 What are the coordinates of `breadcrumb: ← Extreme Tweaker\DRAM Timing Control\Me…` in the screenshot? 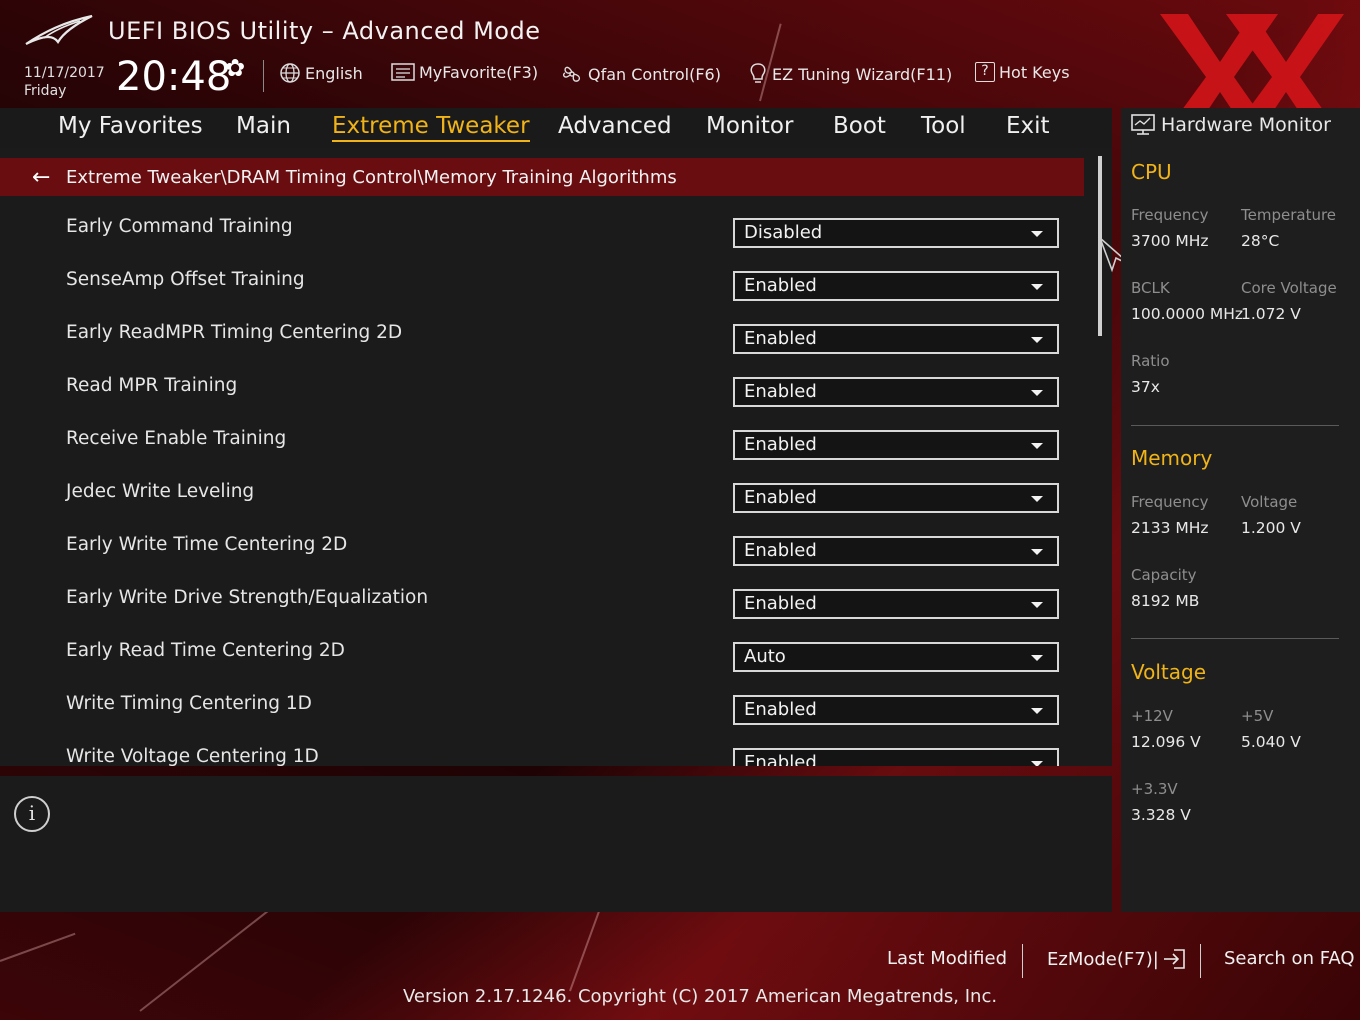 It's located at (542, 177).